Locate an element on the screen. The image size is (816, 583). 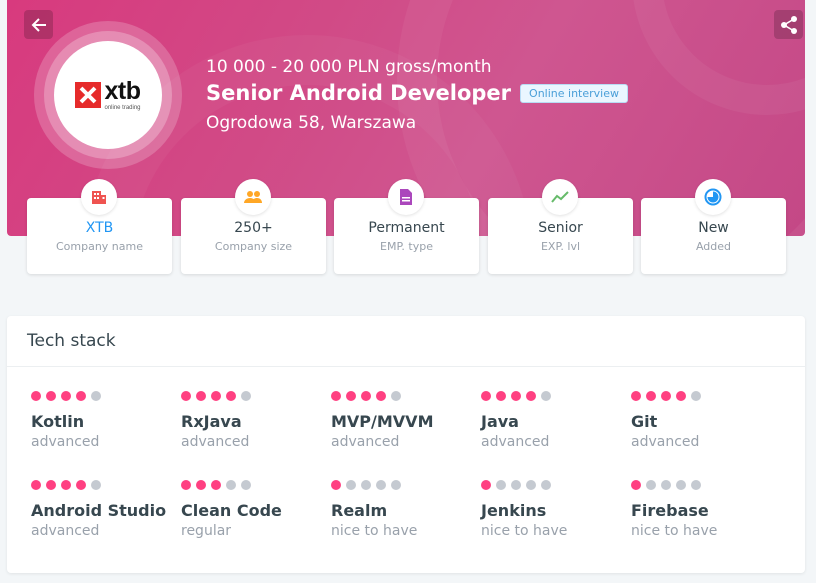
job-title: Senior Android Developer is located at coordinates (359, 93).